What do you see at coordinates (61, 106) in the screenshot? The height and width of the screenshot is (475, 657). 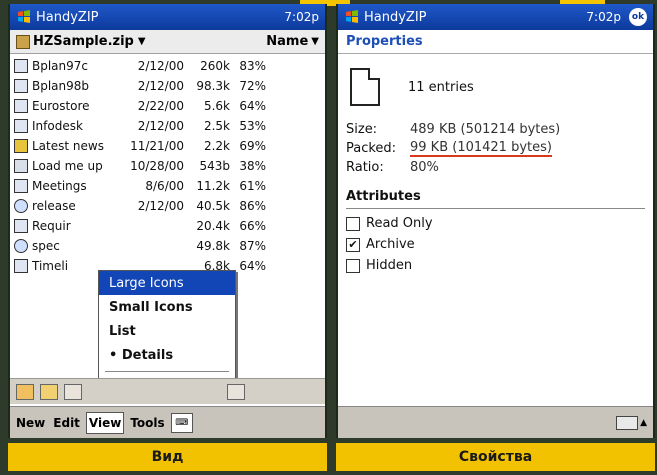 I see `file-name: Eurostore` at bounding box center [61, 106].